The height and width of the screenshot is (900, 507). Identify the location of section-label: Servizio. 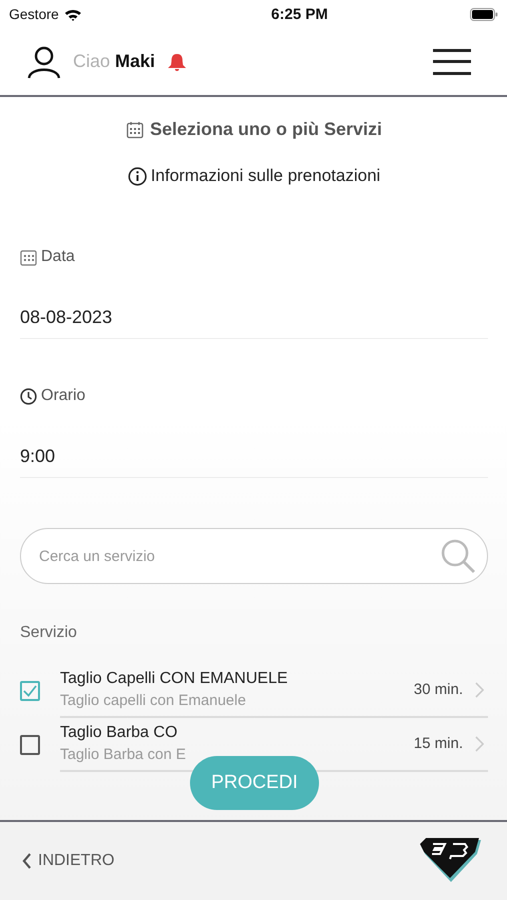
(49, 633).